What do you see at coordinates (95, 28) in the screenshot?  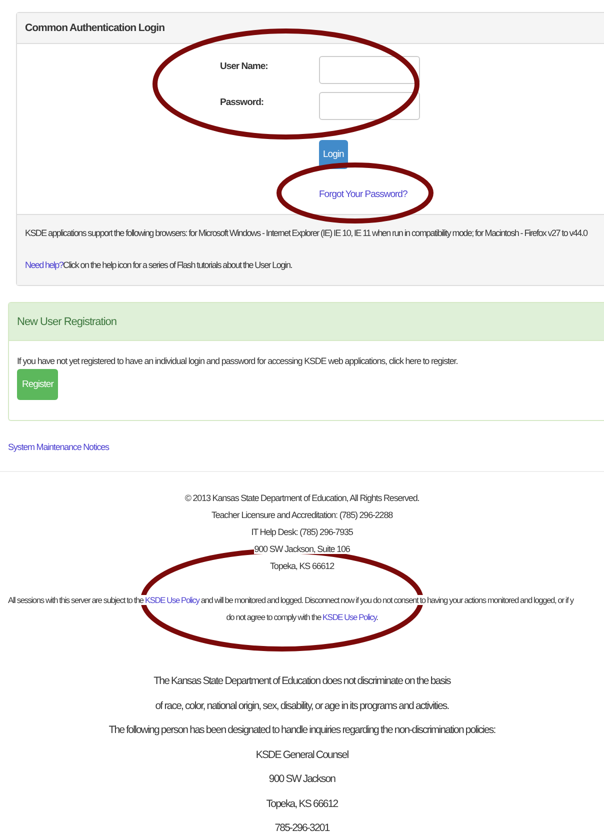 I see `panel-title: Common Authentication Login` at bounding box center [95, 28].